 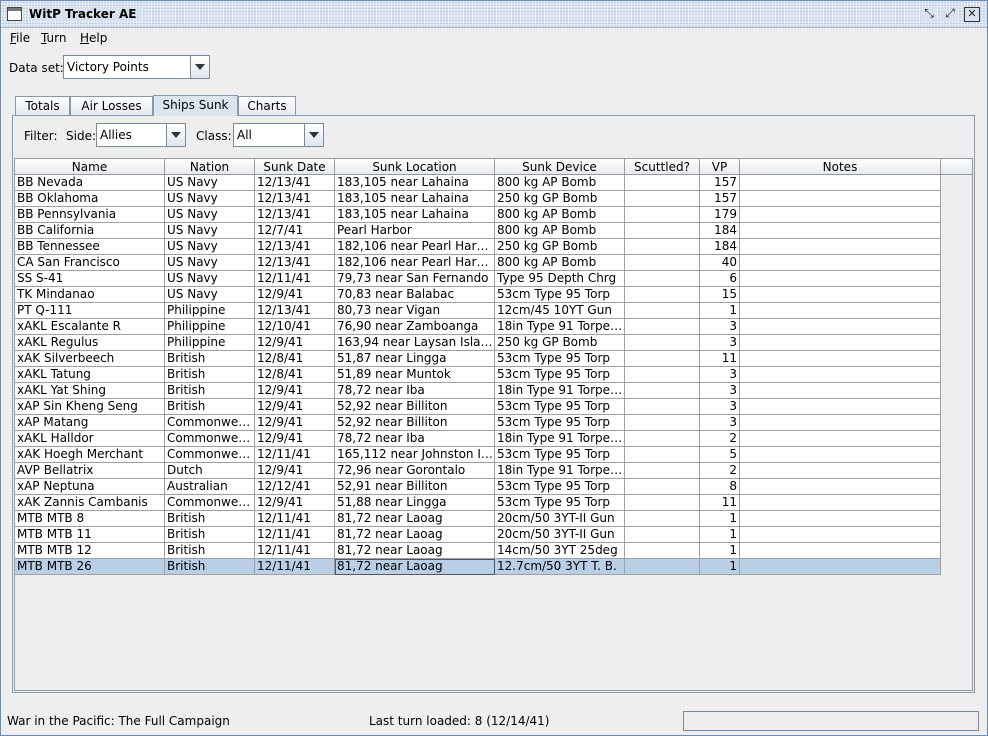 I want to click on tab-air-losses: Air Losses, so click(x=111, y=106).